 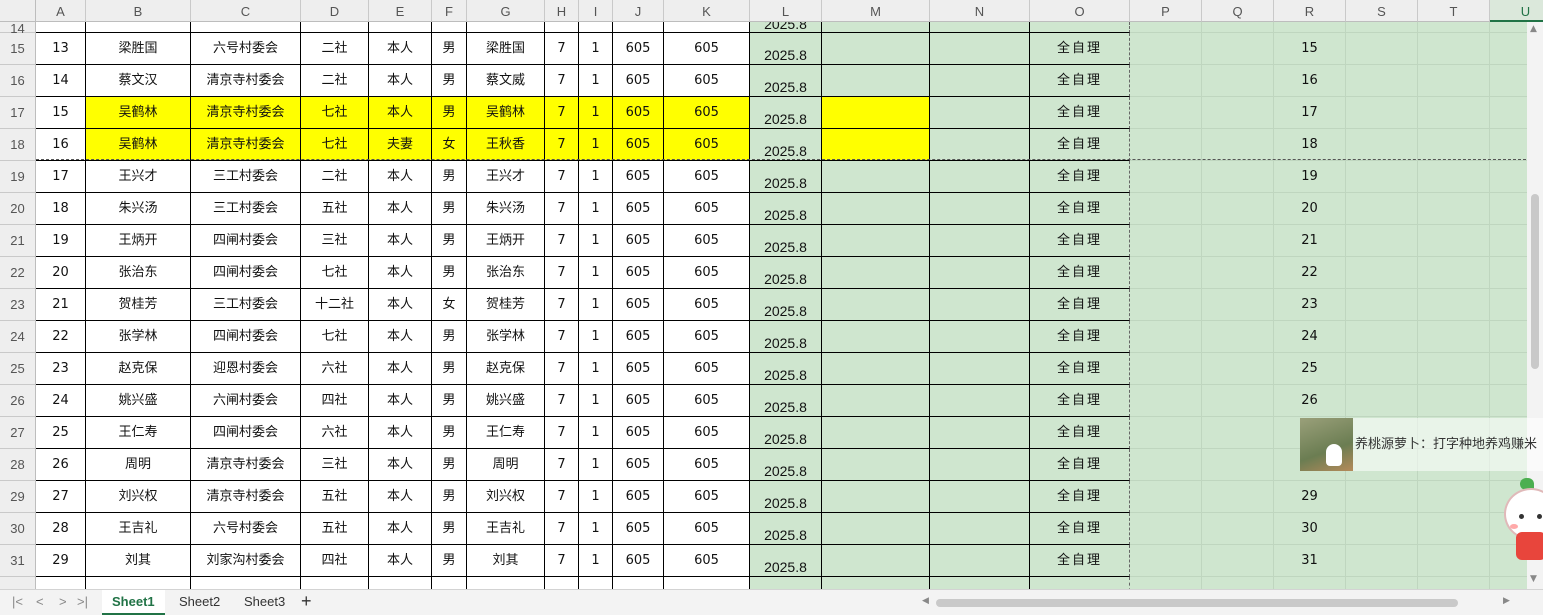 What do you see at coordinates (335, 27) in the screenshot?
I see `cell-d` at bounding box center [335, 27].